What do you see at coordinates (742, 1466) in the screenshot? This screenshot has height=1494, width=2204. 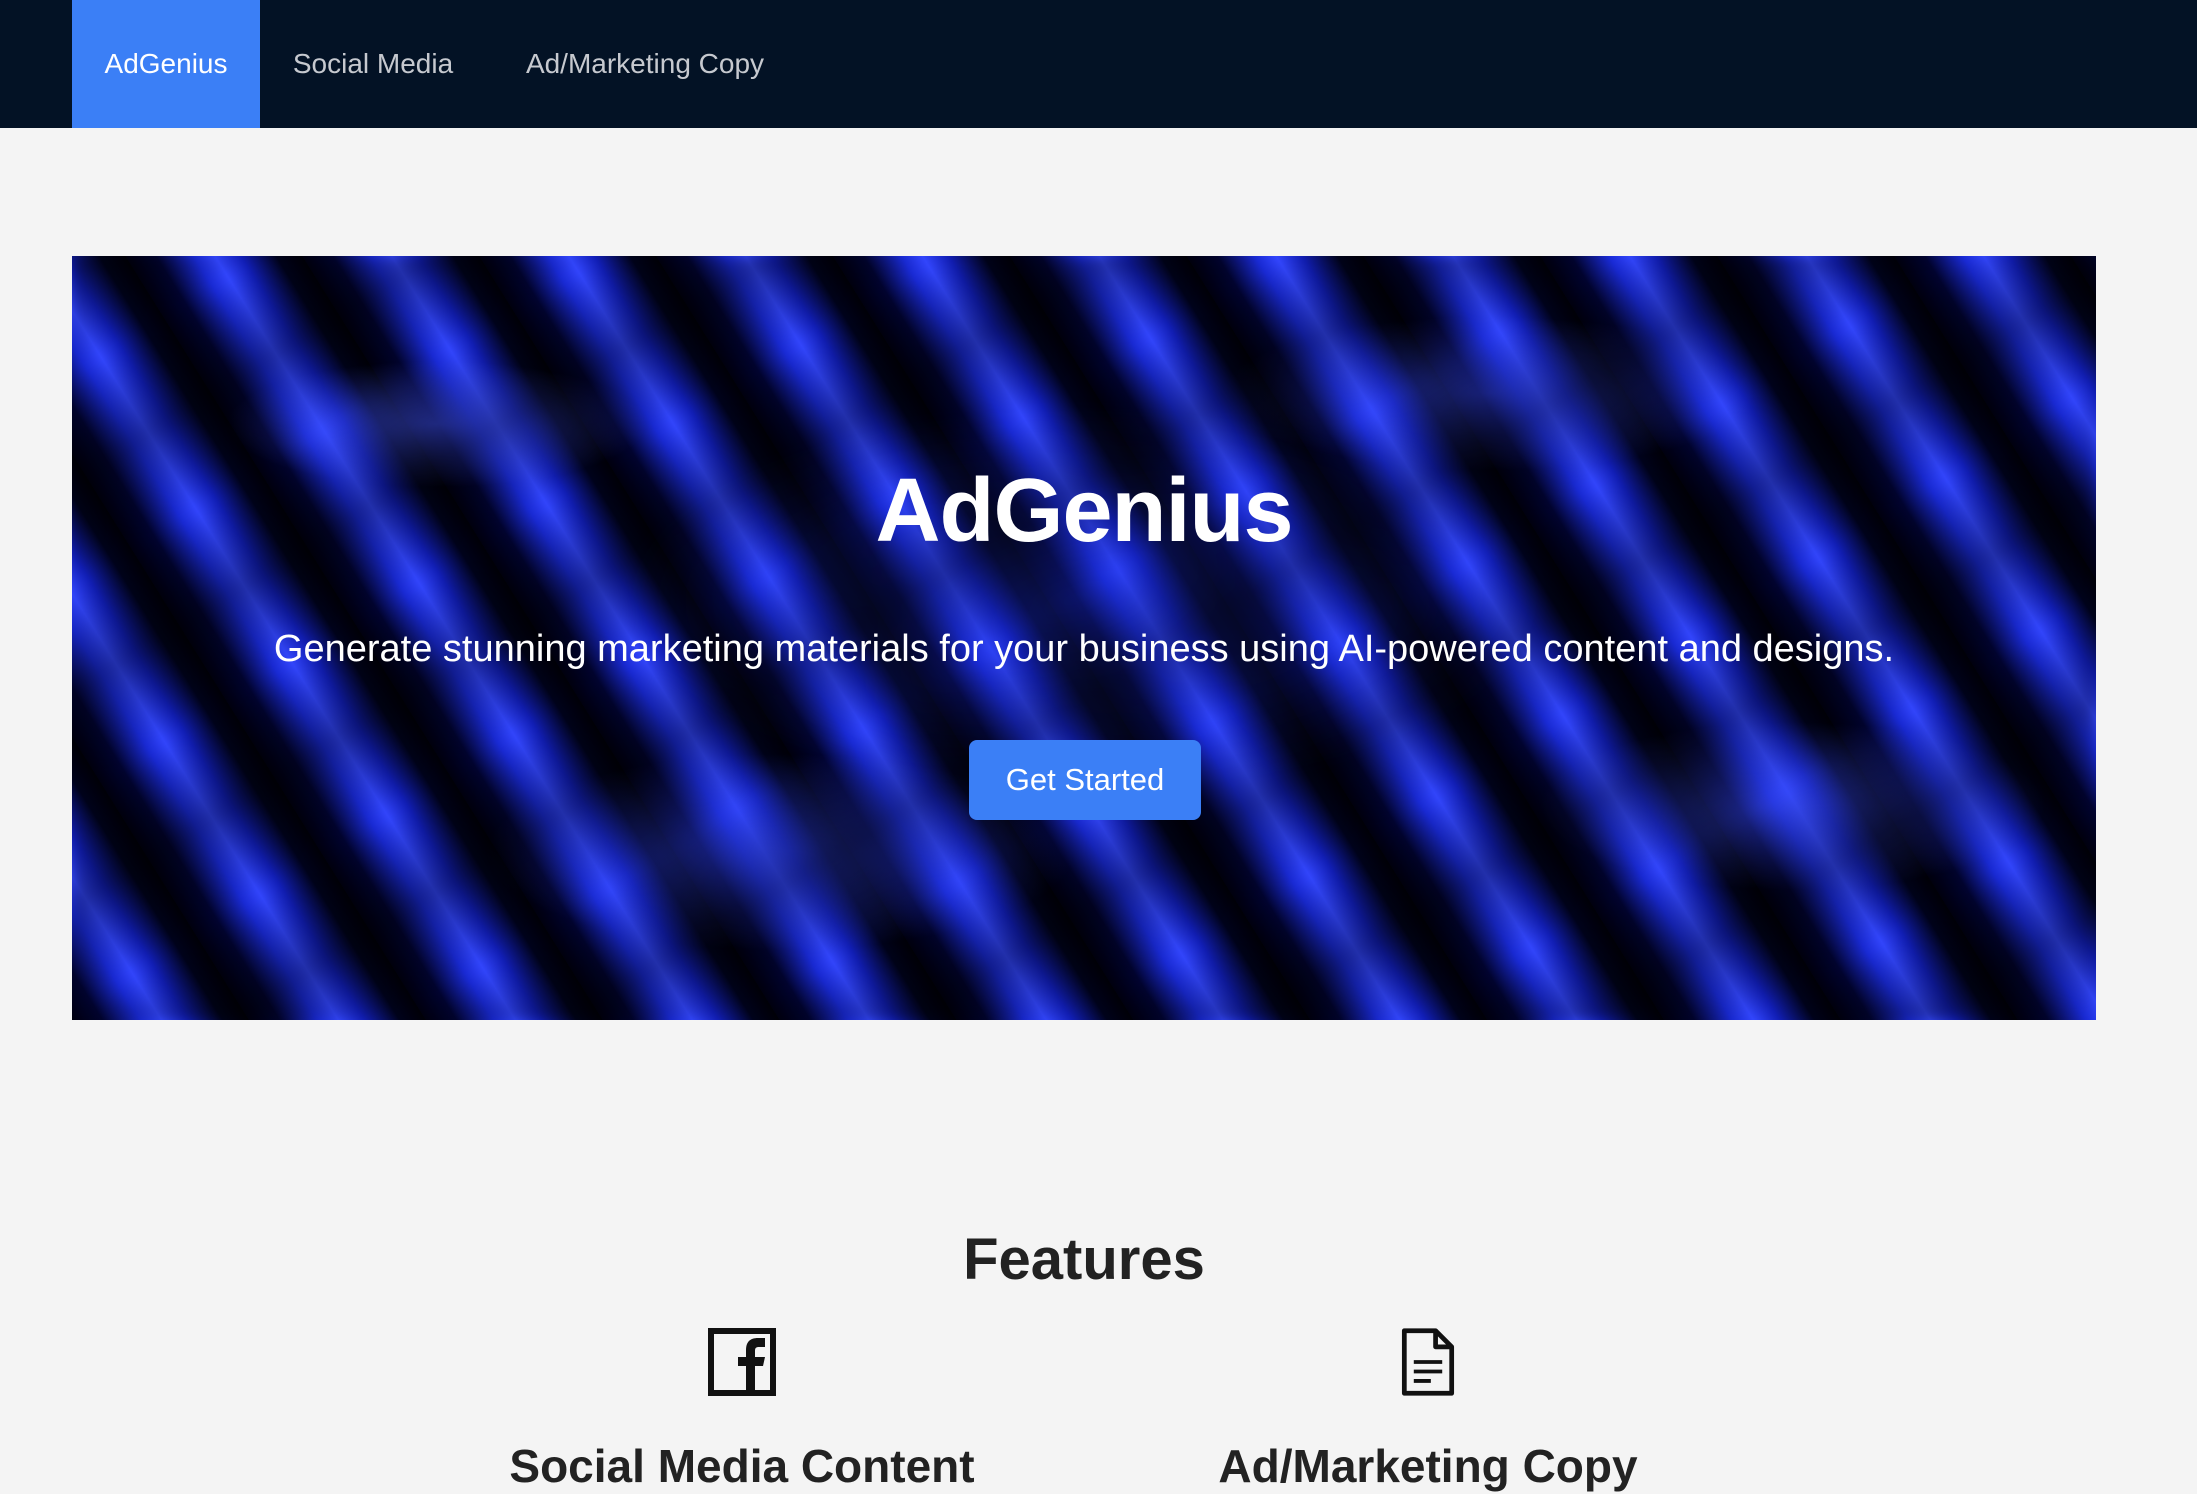 I see `feature-title-social-media-content: Social Media Content` at bounding box center [742, 1466].